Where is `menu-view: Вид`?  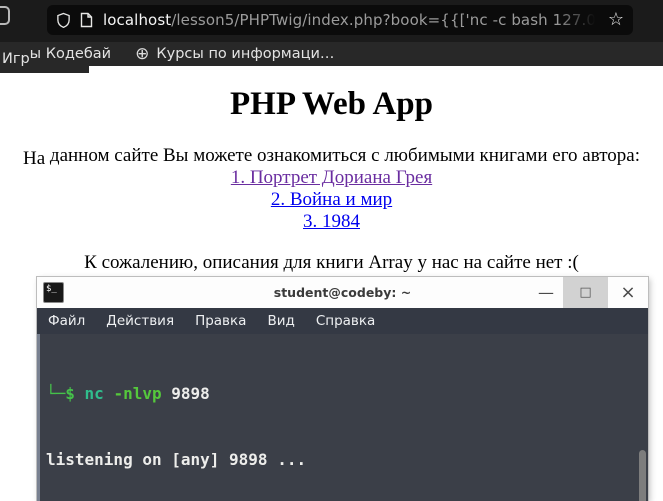
menu-view: Вид is located at coordinates (280, 321).